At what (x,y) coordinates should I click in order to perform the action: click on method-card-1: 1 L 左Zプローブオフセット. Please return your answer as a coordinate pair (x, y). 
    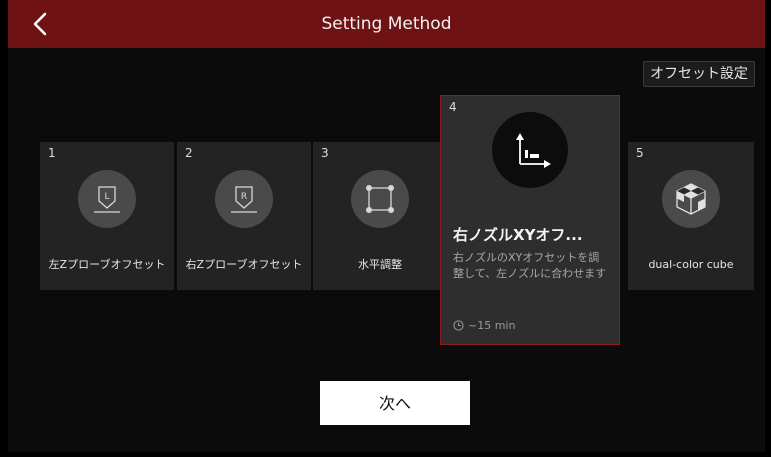
    Looking at the image, I should click on (107, 216).